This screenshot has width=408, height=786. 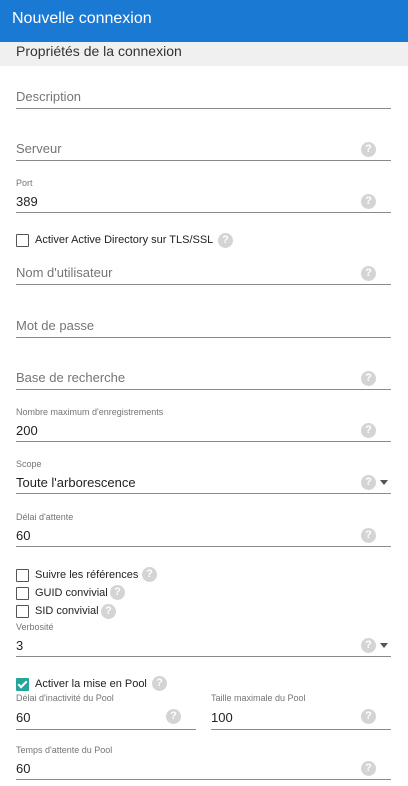 What do you see at coordinates (22, 575) in the screenshot?
I see `follow-refs-checkbox` at bounding box center [22, 575].